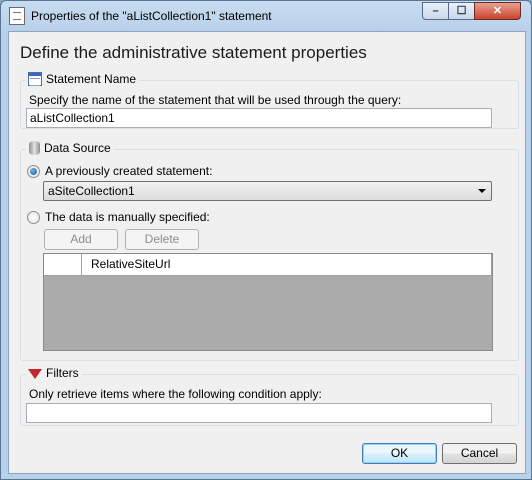  I want to click on filter-condition-input, so click(259, 413).